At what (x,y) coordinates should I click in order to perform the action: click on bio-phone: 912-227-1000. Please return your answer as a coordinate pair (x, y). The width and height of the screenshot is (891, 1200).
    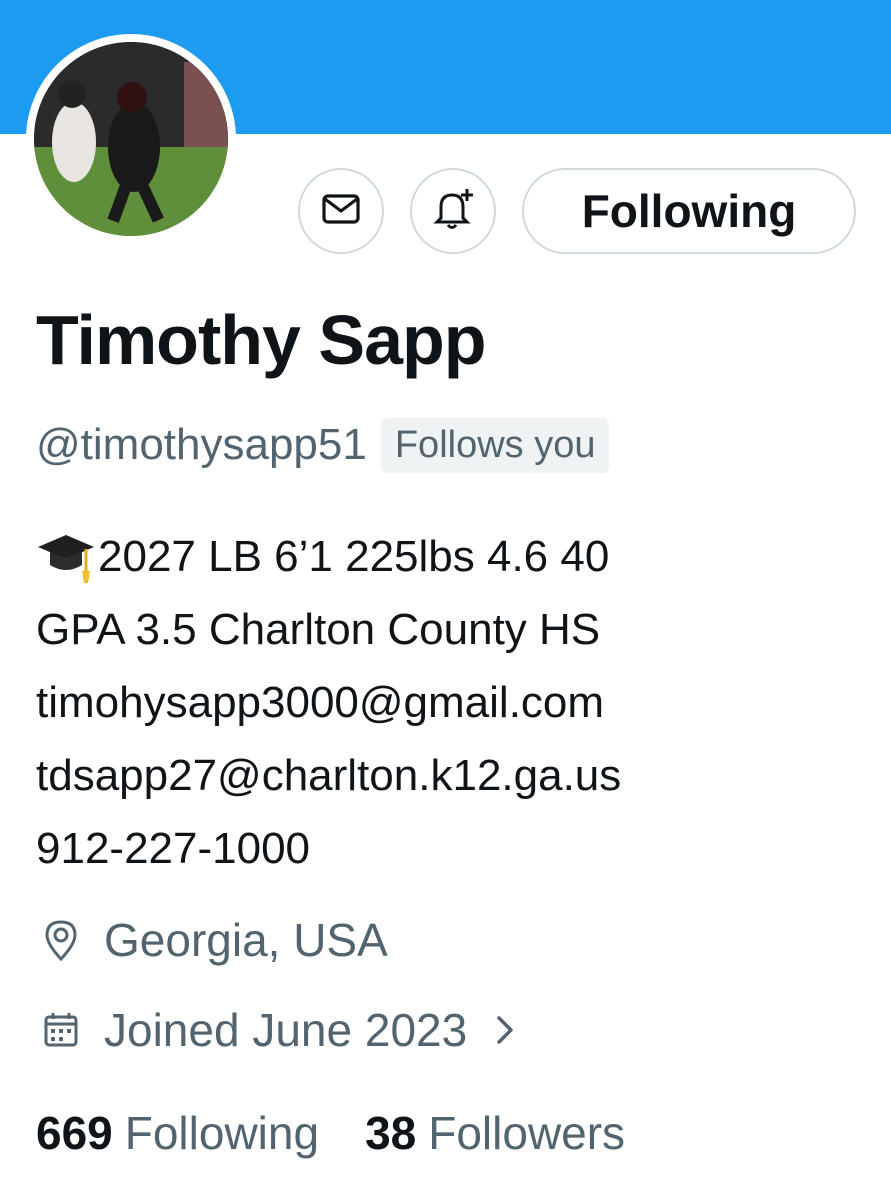
    Looking at the image, I should click on (173, 848).